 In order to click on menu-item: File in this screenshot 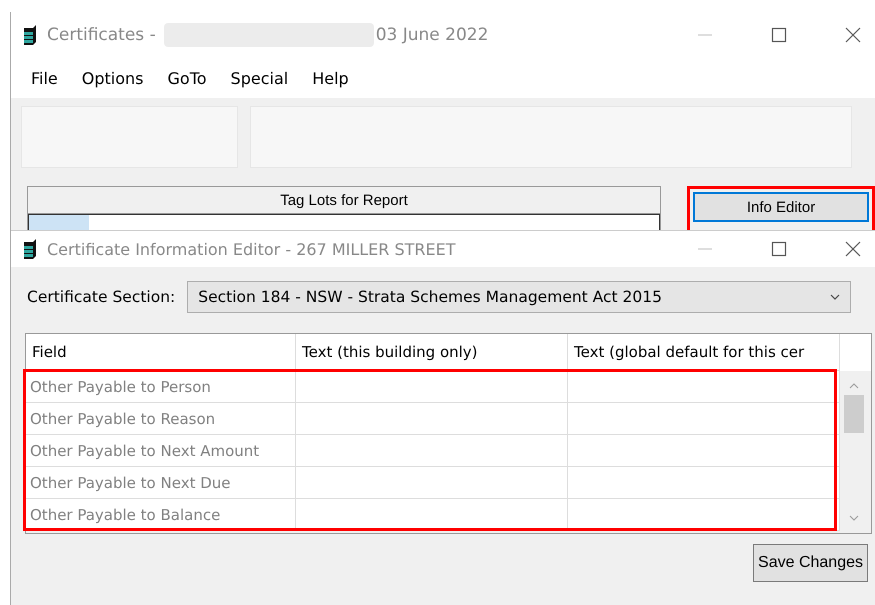, I will do `click(44, 78)`.